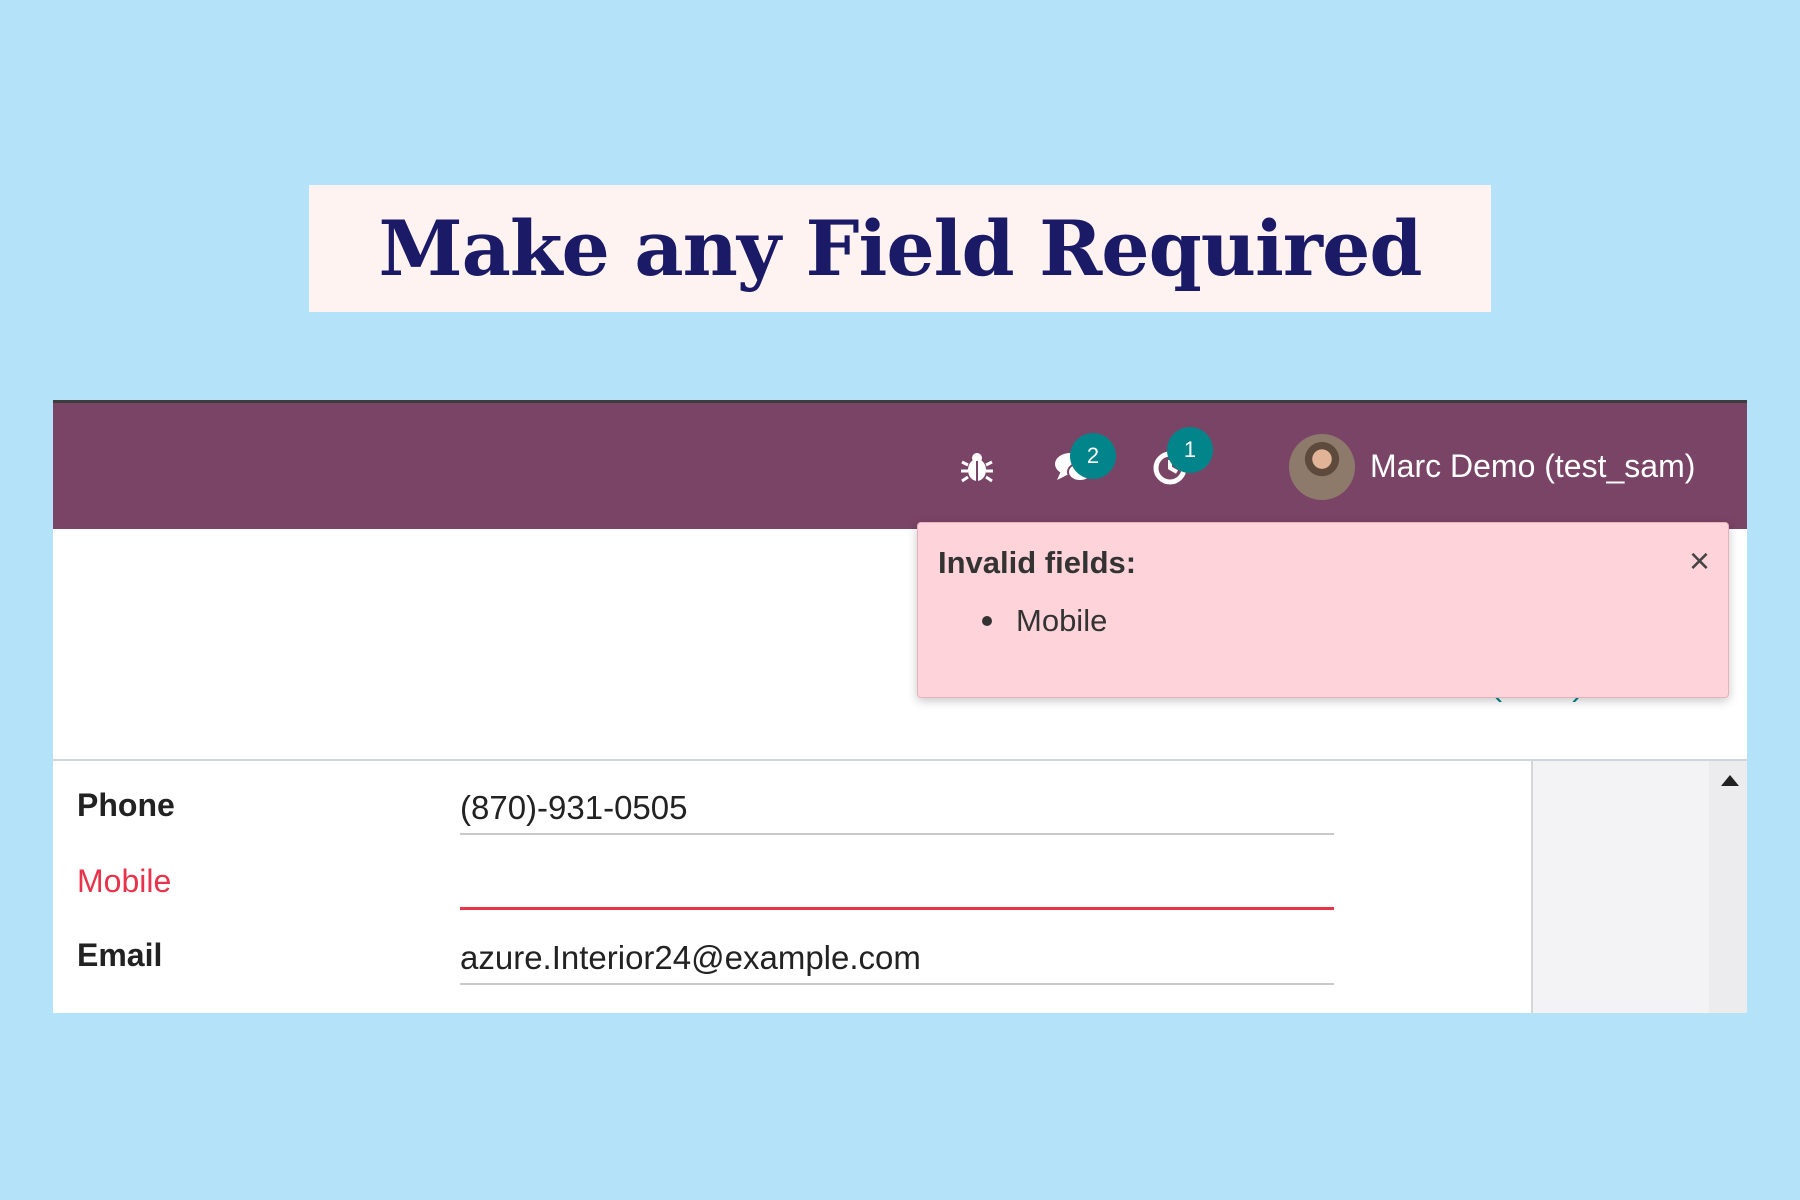 This screenshot has height=1200, width=1800. What do you see at coordinates (897, 959) in the screenshot?
I see `email-field` at bounding box center [897, 959].